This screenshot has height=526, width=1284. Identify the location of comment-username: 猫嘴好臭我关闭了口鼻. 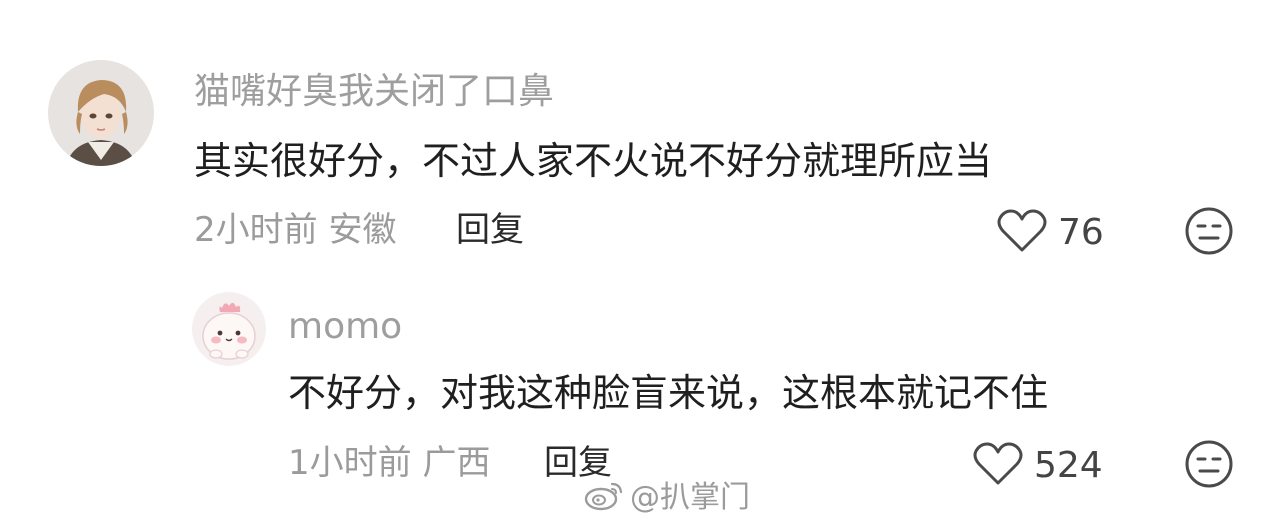
(374, 92).